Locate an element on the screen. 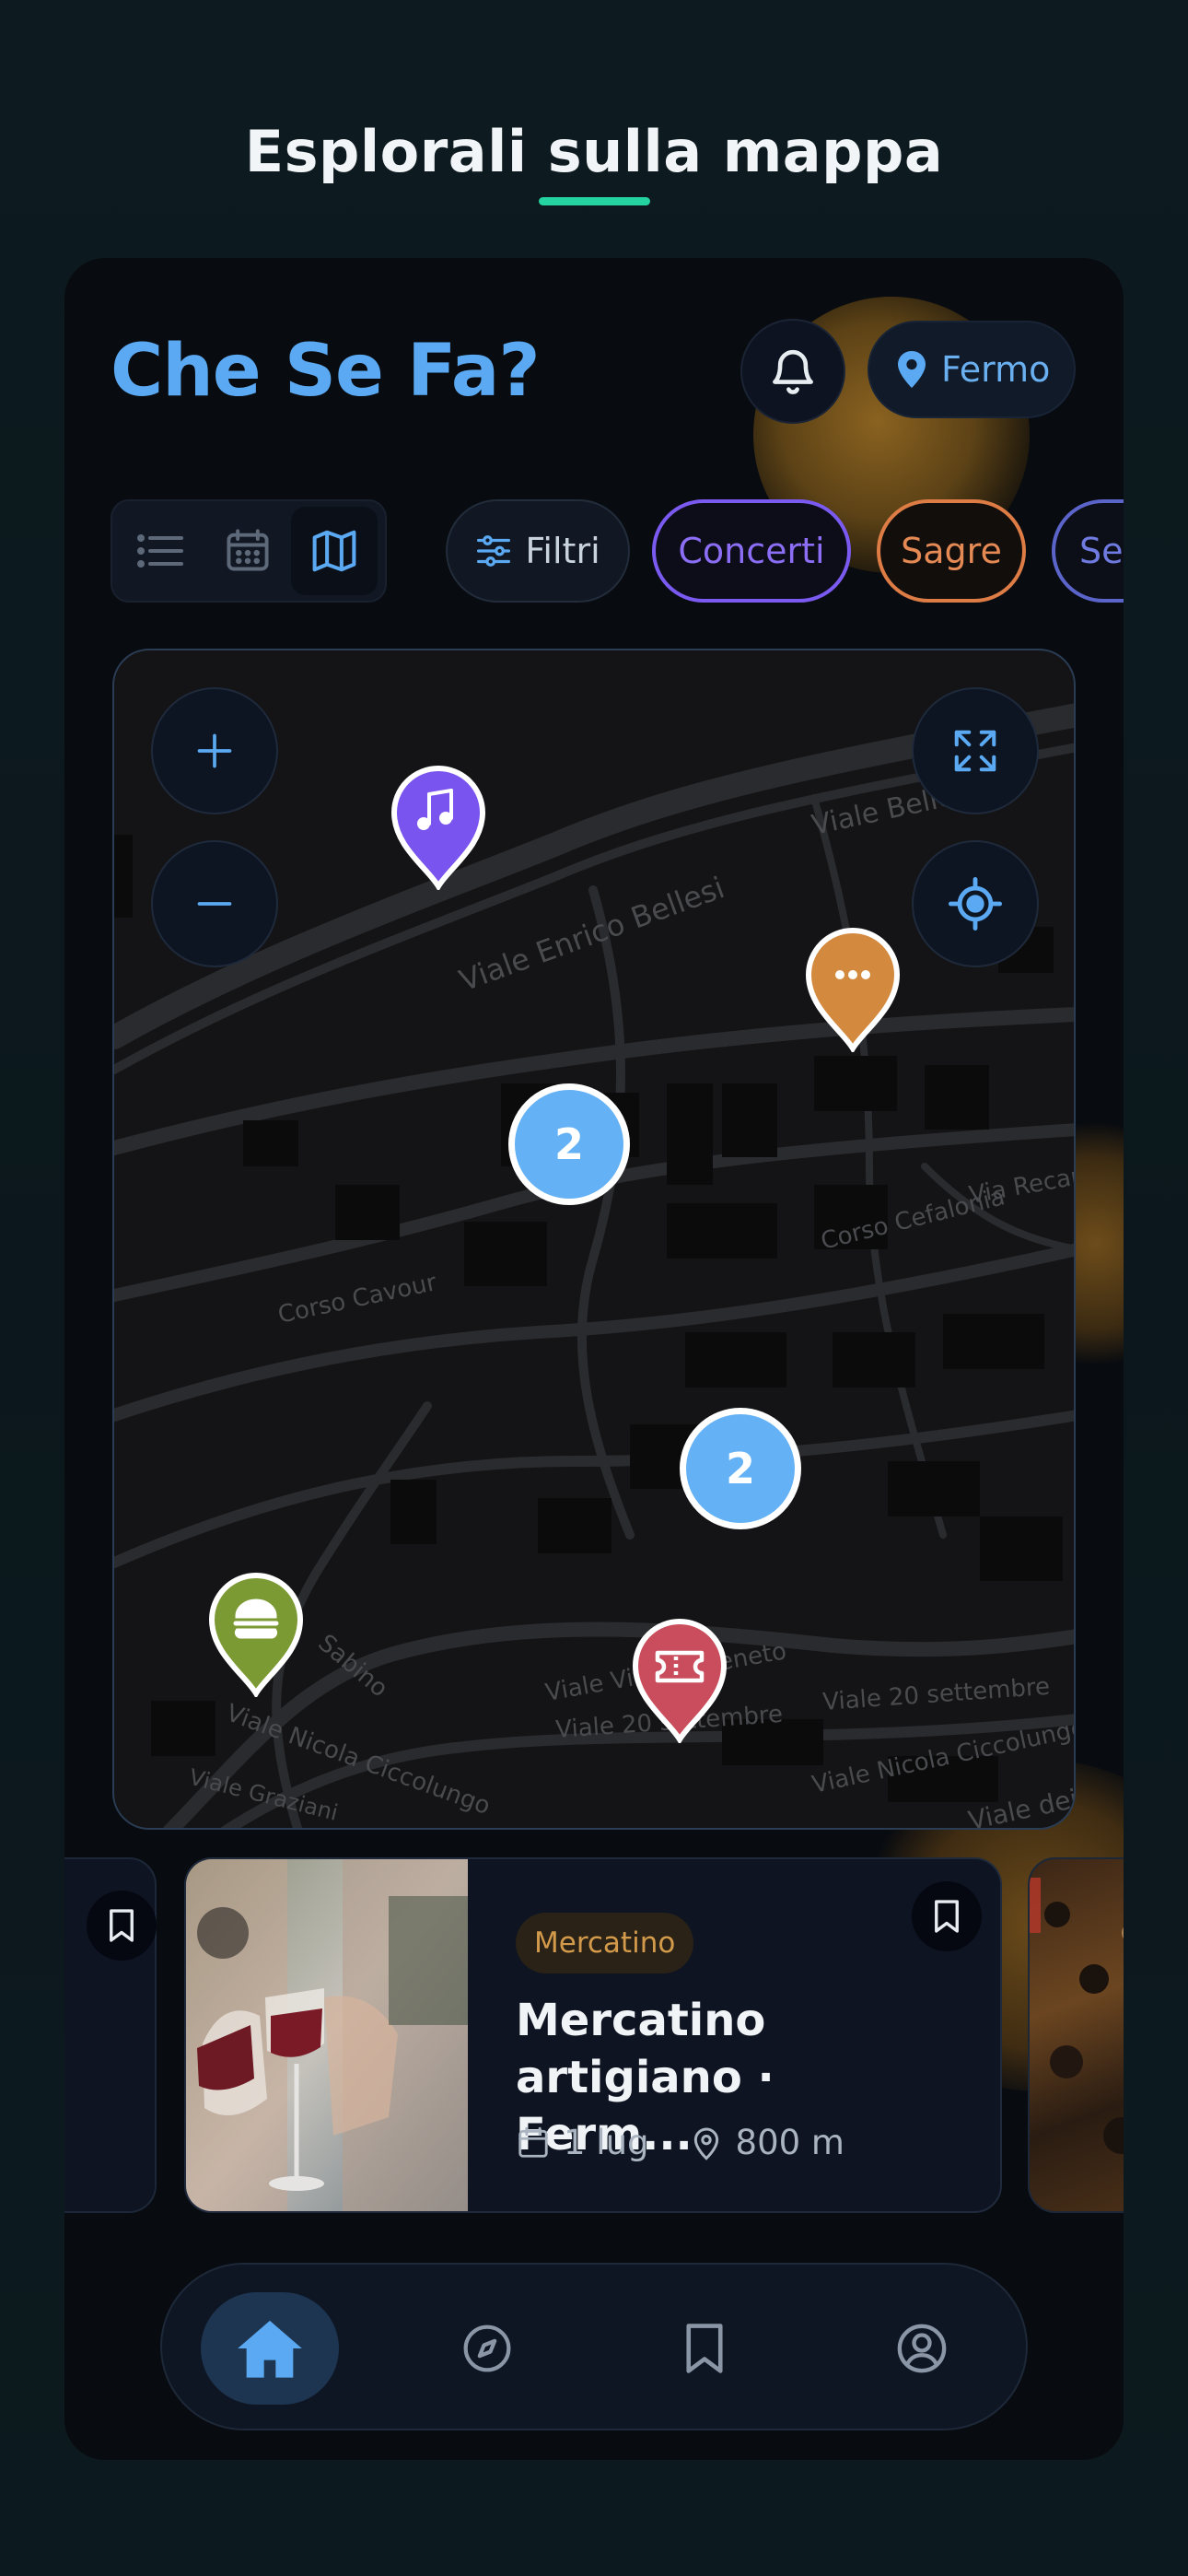  list-view-button is located at coordinates (161, 551).